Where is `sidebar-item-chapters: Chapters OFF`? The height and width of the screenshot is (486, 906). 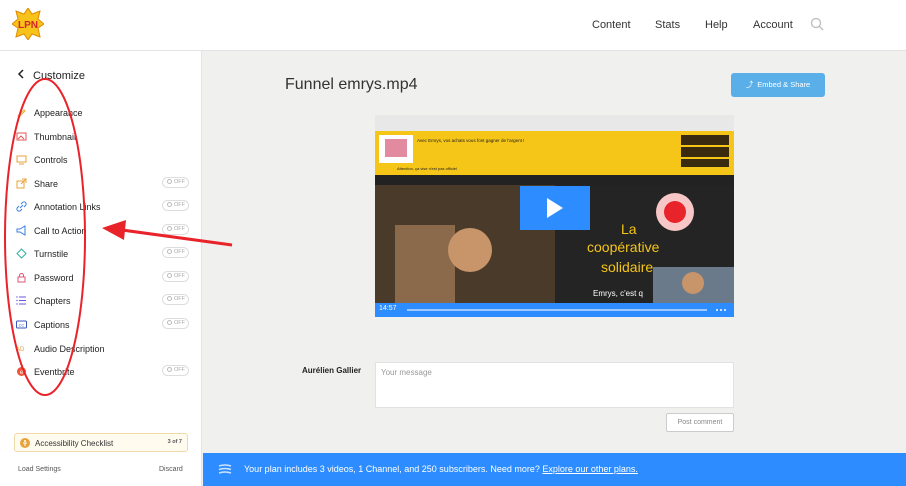 sidebar-item-chapters: Chapters OFF is located at coordinates (104, 301).